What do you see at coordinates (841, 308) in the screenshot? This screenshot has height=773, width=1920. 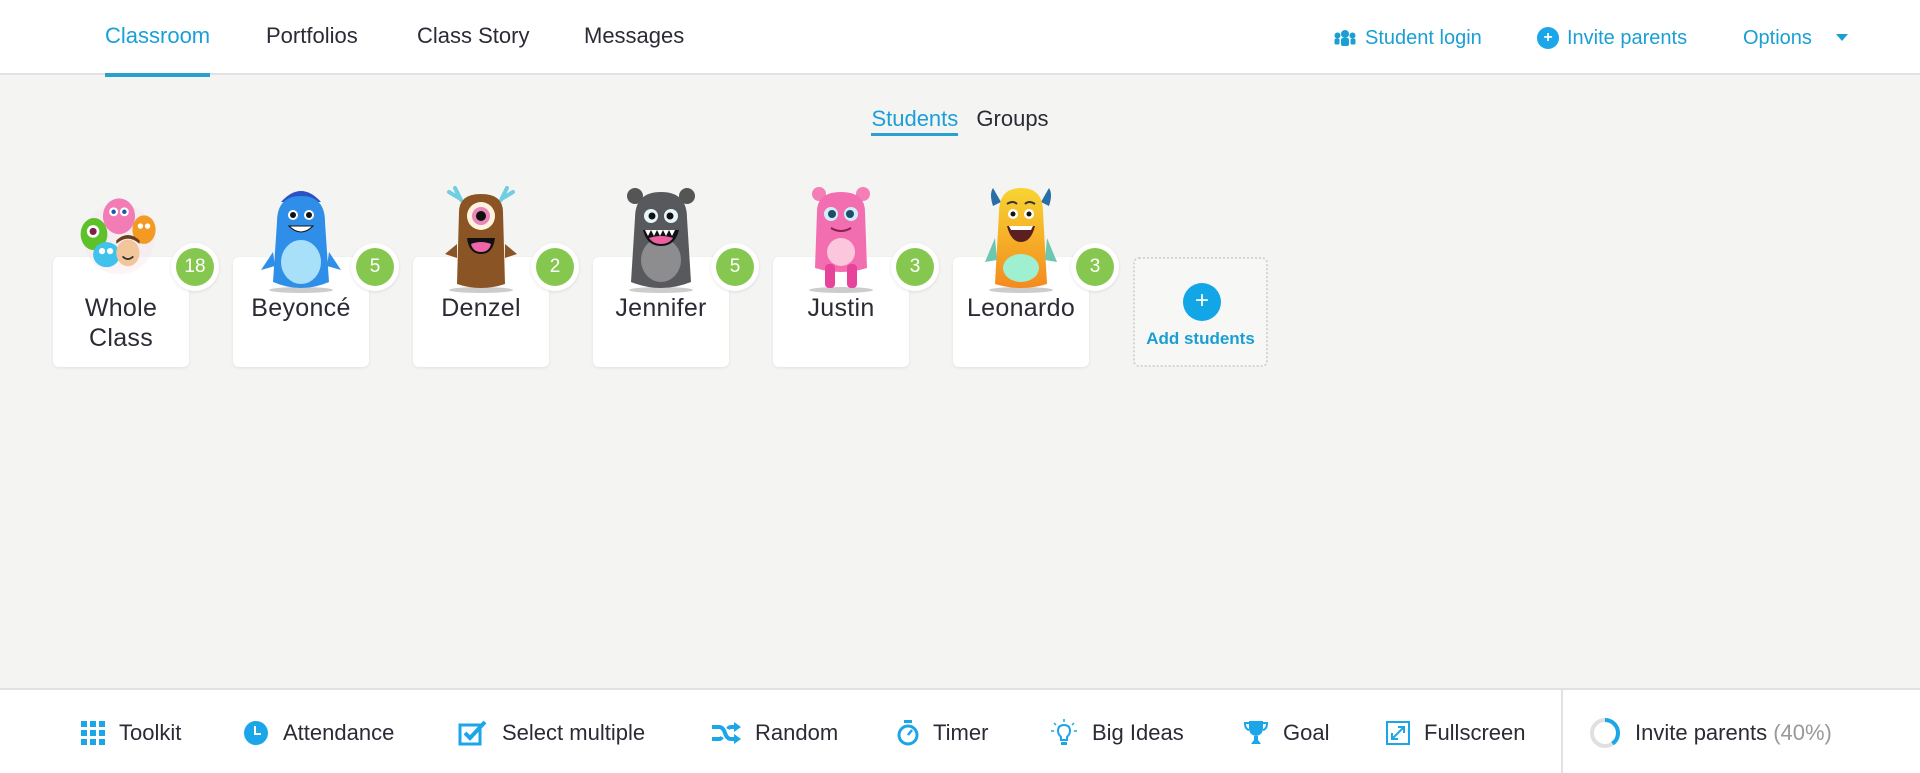 I see `student-name: Justin` at bounding box center [841, 308].